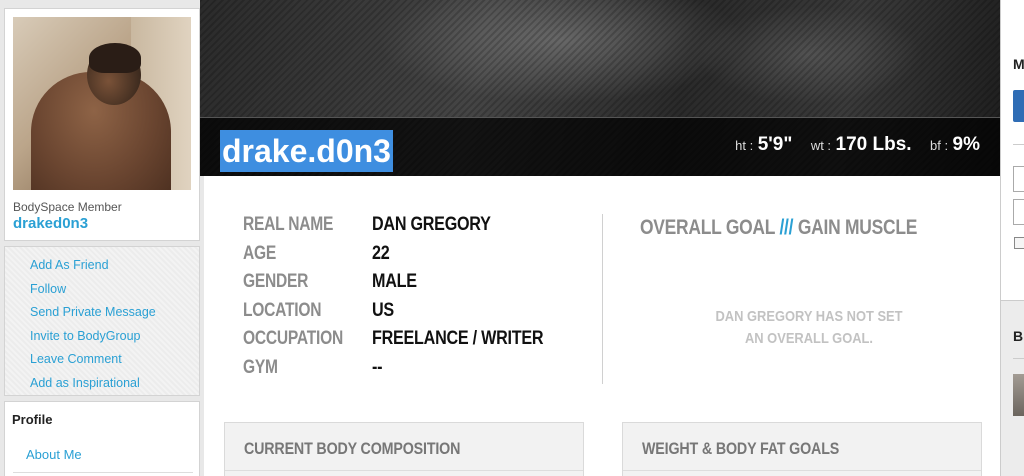  I want to click on body-composition-panel: CURRENT BODY COMPOSITION, so click(404, 449).